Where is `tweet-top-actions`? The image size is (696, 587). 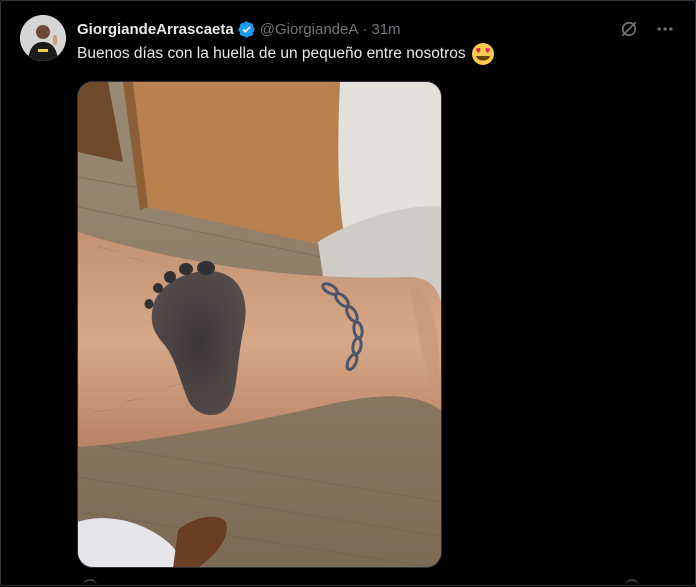 tweet-top-actions is located at coordinates (647, 29).